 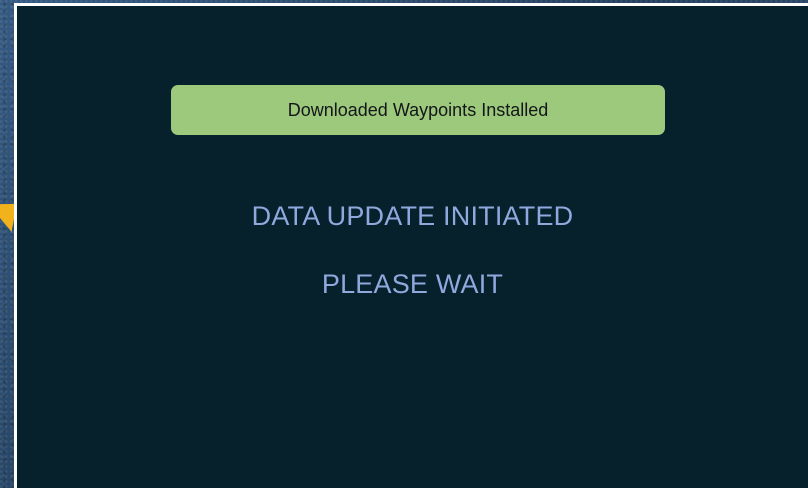 I want to click on status-banner-text: Downloaded Waypoints Installed, so click(x=418, y=109).